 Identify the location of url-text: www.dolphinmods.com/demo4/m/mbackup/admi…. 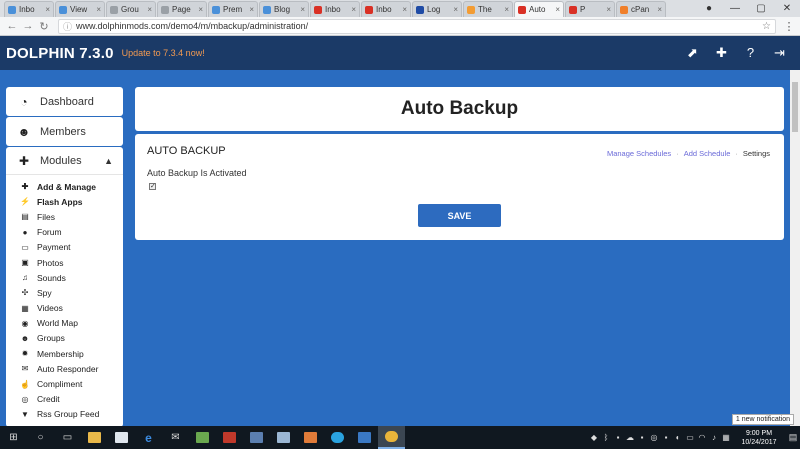
(419, 26).